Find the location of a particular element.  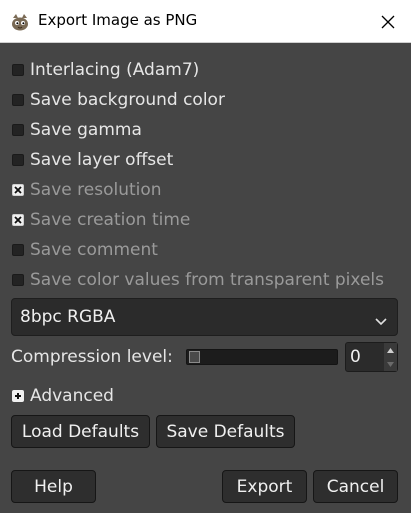

close-icon is located at coordinates (388, 21).